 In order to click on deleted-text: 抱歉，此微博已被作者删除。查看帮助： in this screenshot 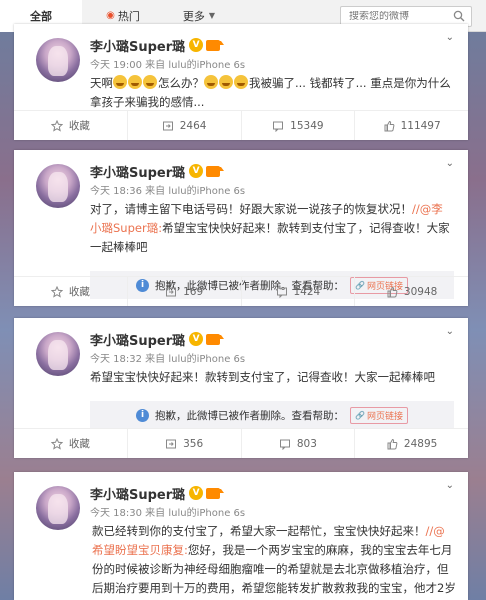, I will do `click(249, 415)`.